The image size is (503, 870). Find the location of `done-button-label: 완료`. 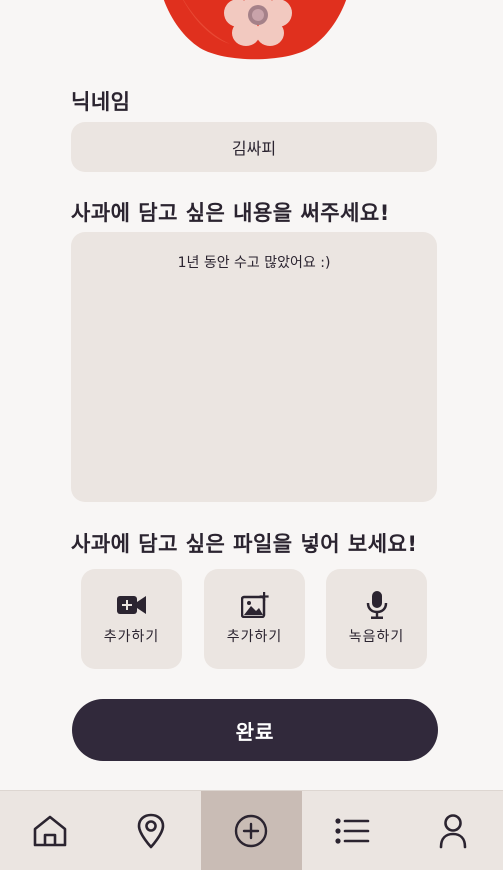

done-button-label: 완료 is located at coordinates (255, 731).